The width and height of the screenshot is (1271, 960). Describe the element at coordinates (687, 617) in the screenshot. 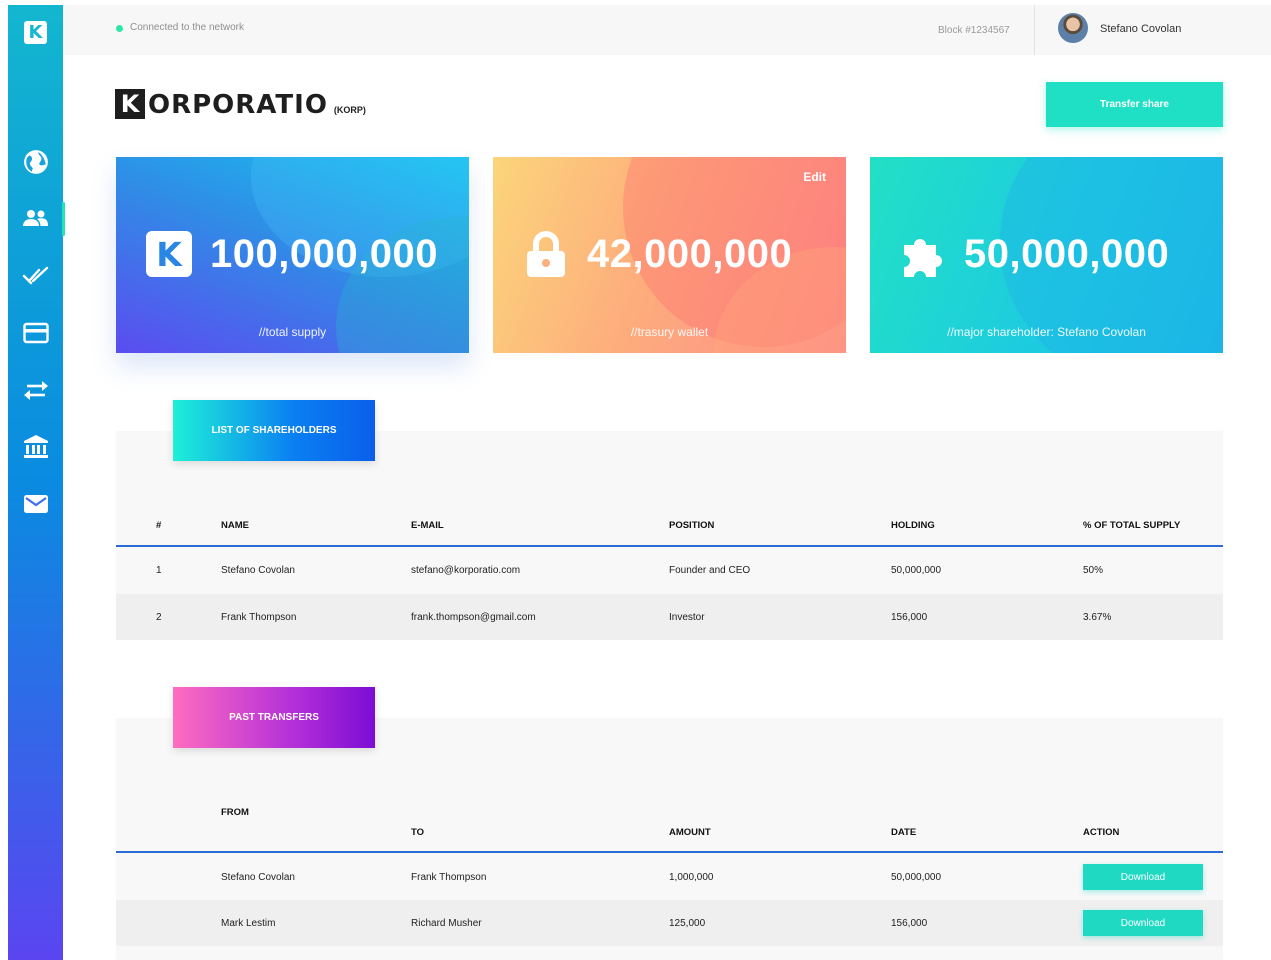

I see `cell-position: Investor` at that location.